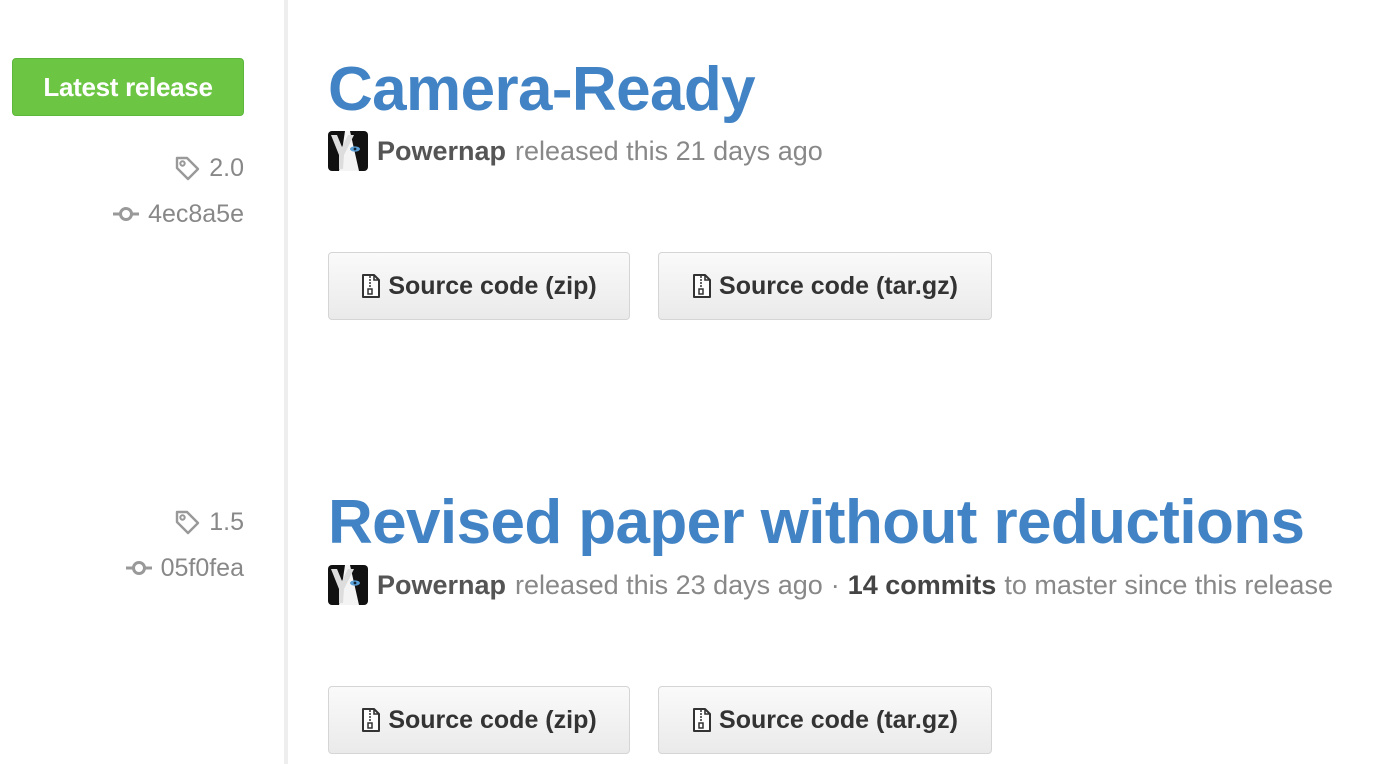 This screenshot has height=764, width=1392. Describe the element at coordinates (196, 214) in the screenshot. I see `commit-sha: 4ec8a5e` at that location.